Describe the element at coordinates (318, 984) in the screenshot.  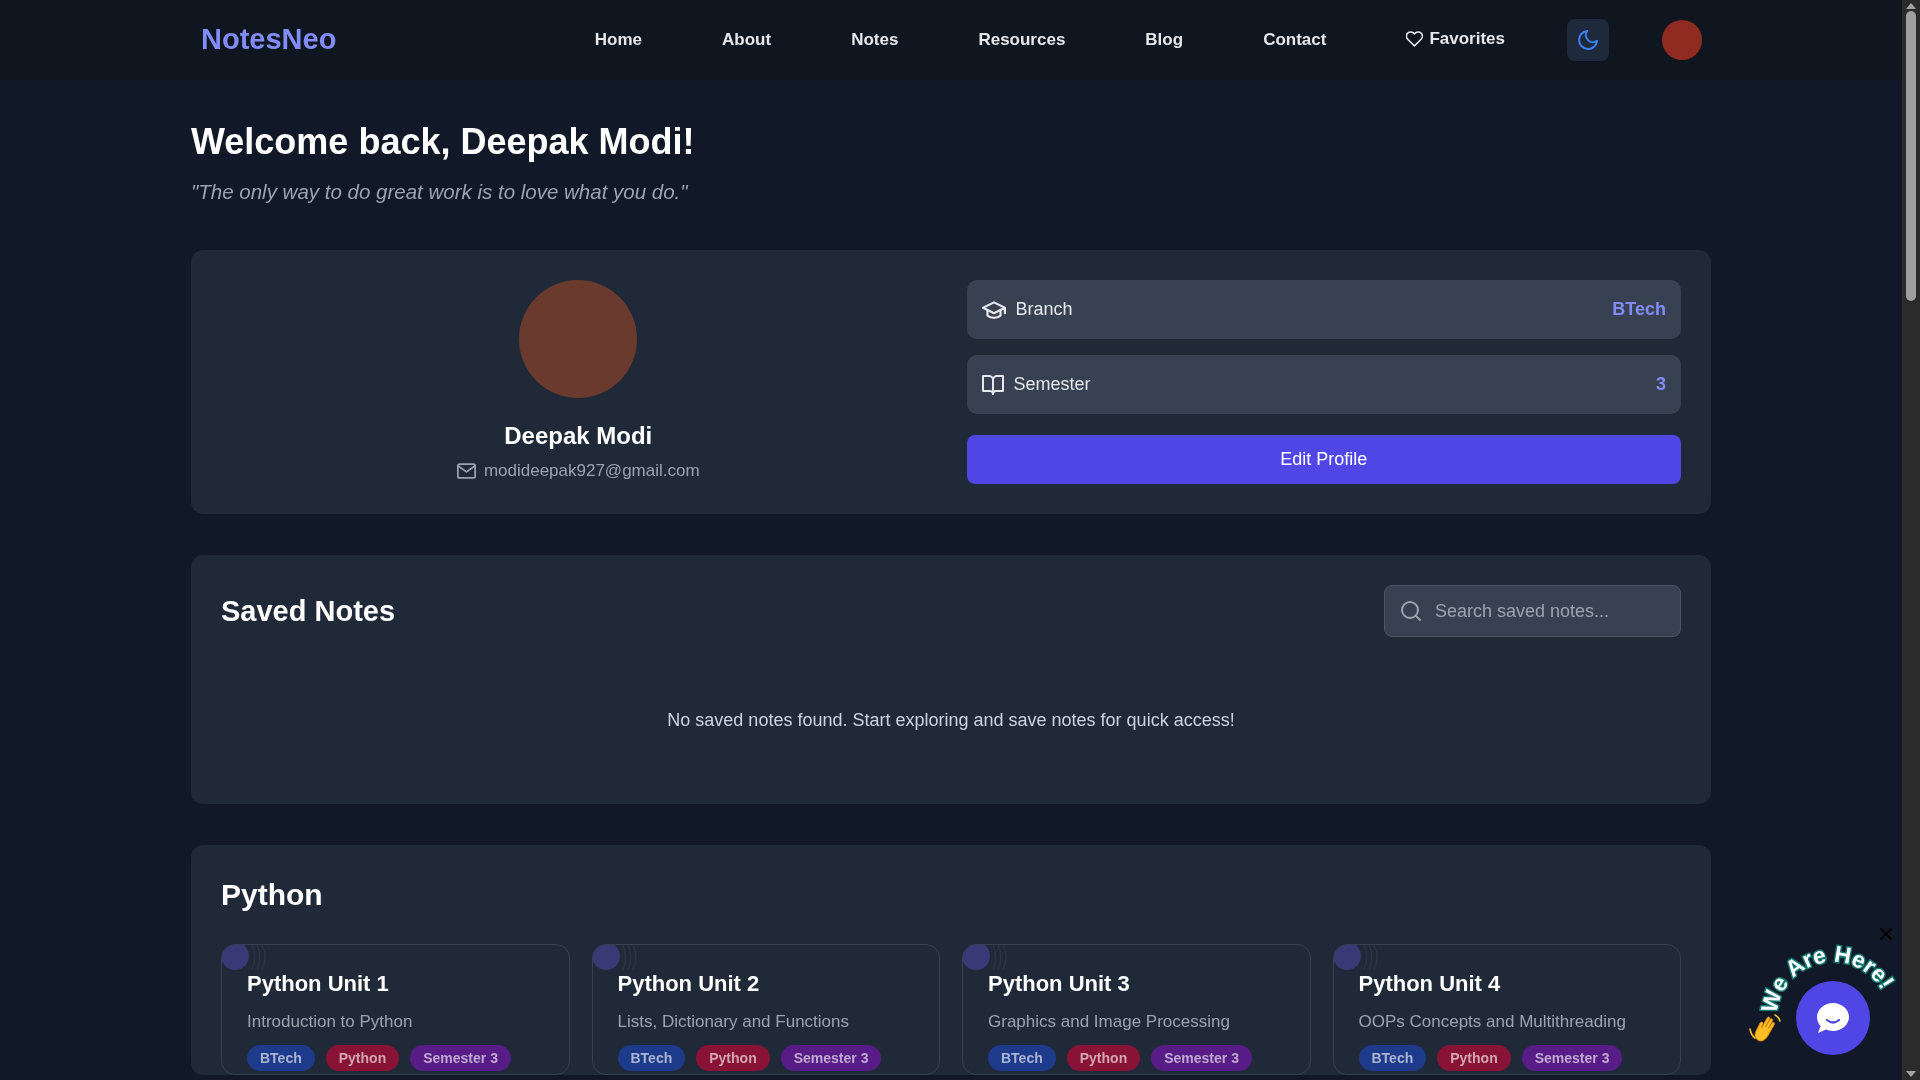
I see `note-title: Python Unit 1` at that location.